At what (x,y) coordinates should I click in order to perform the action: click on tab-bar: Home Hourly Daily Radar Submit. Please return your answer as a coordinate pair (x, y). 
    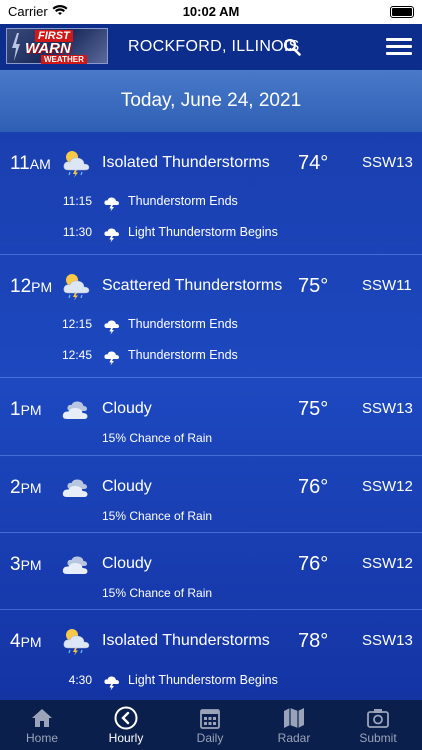
    Looking at the image, I should click on (211, 725).